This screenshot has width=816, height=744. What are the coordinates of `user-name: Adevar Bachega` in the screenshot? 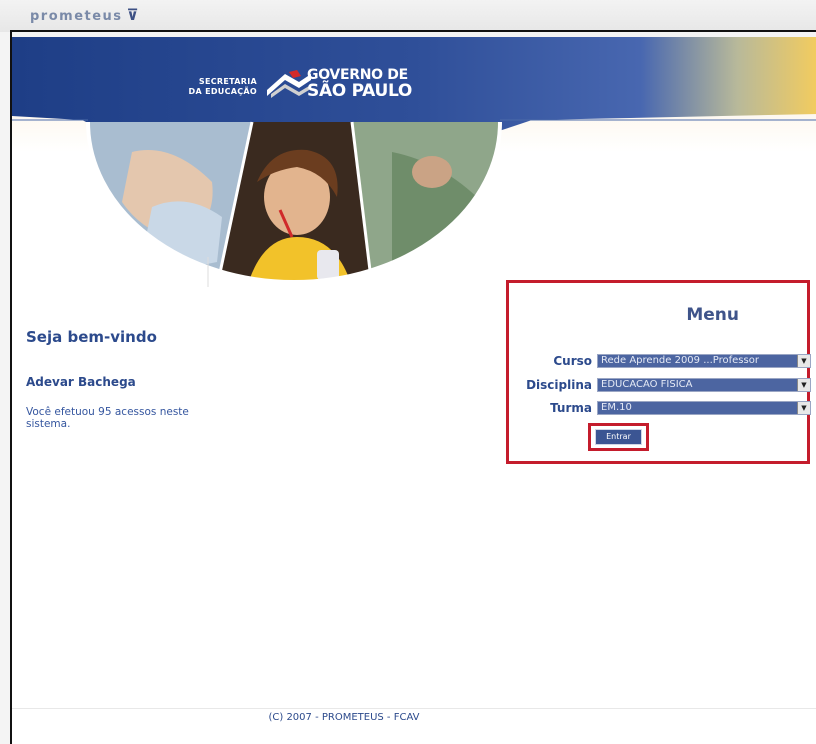 It's located at (81, 382).